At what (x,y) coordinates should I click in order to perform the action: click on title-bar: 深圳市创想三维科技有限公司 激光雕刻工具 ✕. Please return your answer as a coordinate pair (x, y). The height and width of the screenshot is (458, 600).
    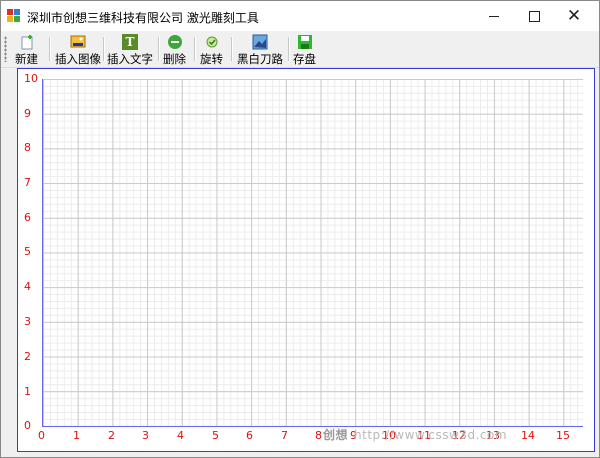
    Looking at the image, I should click on (300, 16).